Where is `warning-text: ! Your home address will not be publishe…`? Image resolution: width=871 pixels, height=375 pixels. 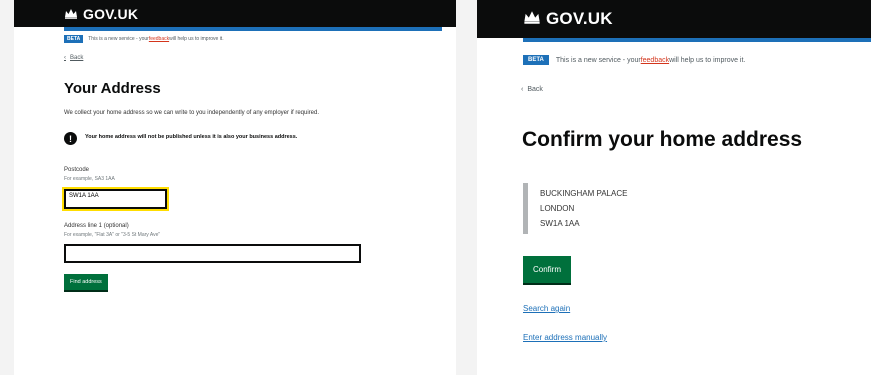 warning-text: ! Your home address will not be publishe… is located at coordinates (209, 138).